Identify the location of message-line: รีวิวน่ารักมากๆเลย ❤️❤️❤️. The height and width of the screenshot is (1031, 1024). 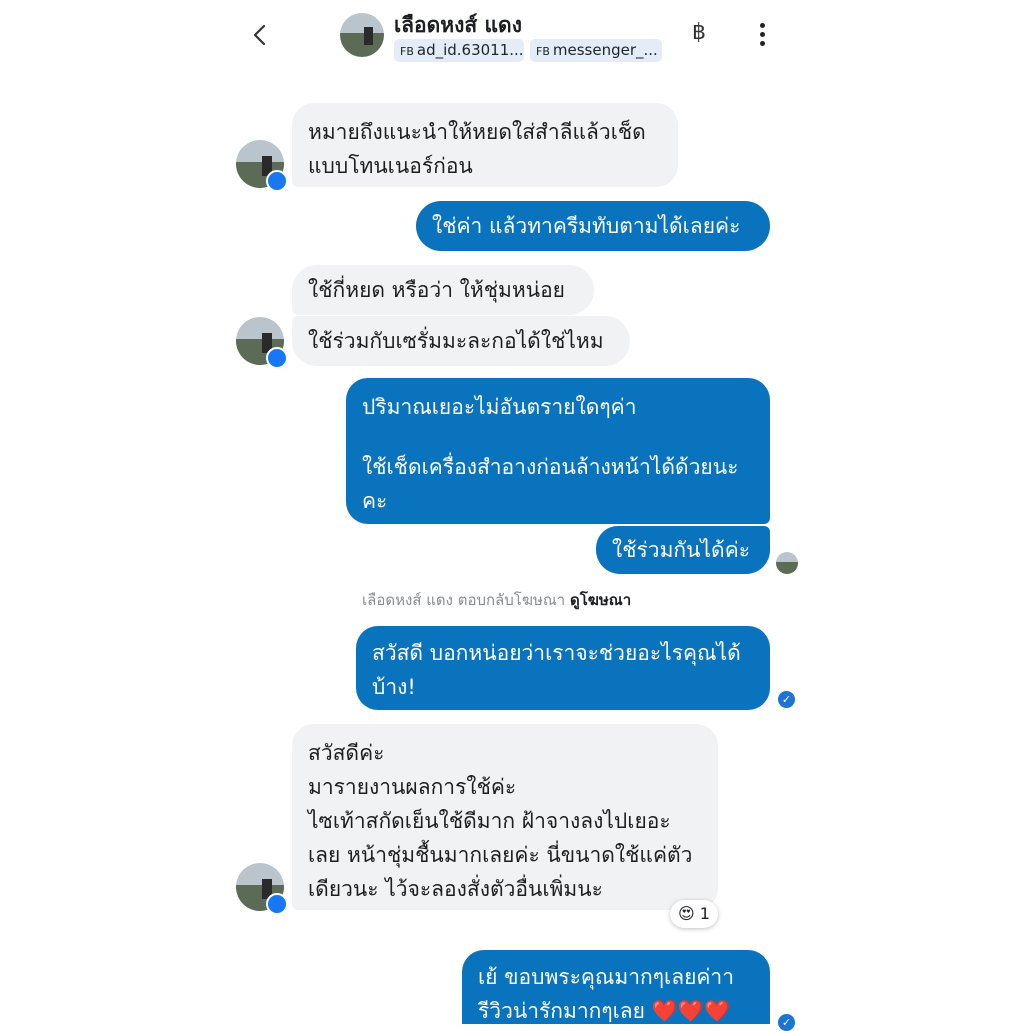
(604, 1011).